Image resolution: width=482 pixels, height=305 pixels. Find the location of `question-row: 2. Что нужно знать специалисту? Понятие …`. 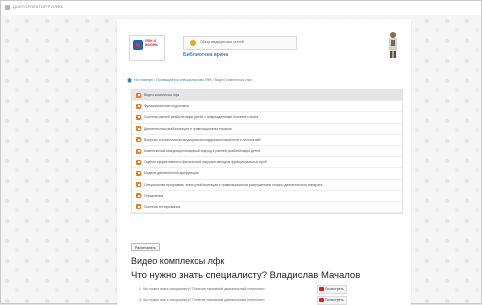

question-row: 2. Что нужно знать специалисту? Понятие … is located at coordinates (269, 300).